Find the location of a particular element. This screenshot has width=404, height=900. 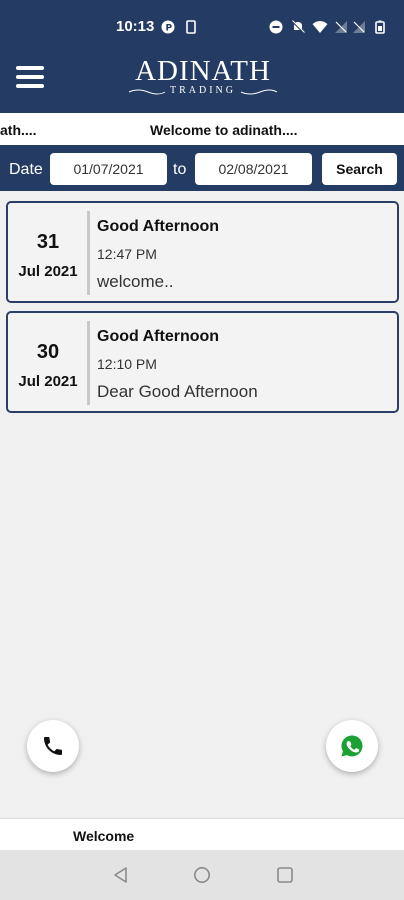

hamburger-menu-icon is located at coordinates (30, 78).